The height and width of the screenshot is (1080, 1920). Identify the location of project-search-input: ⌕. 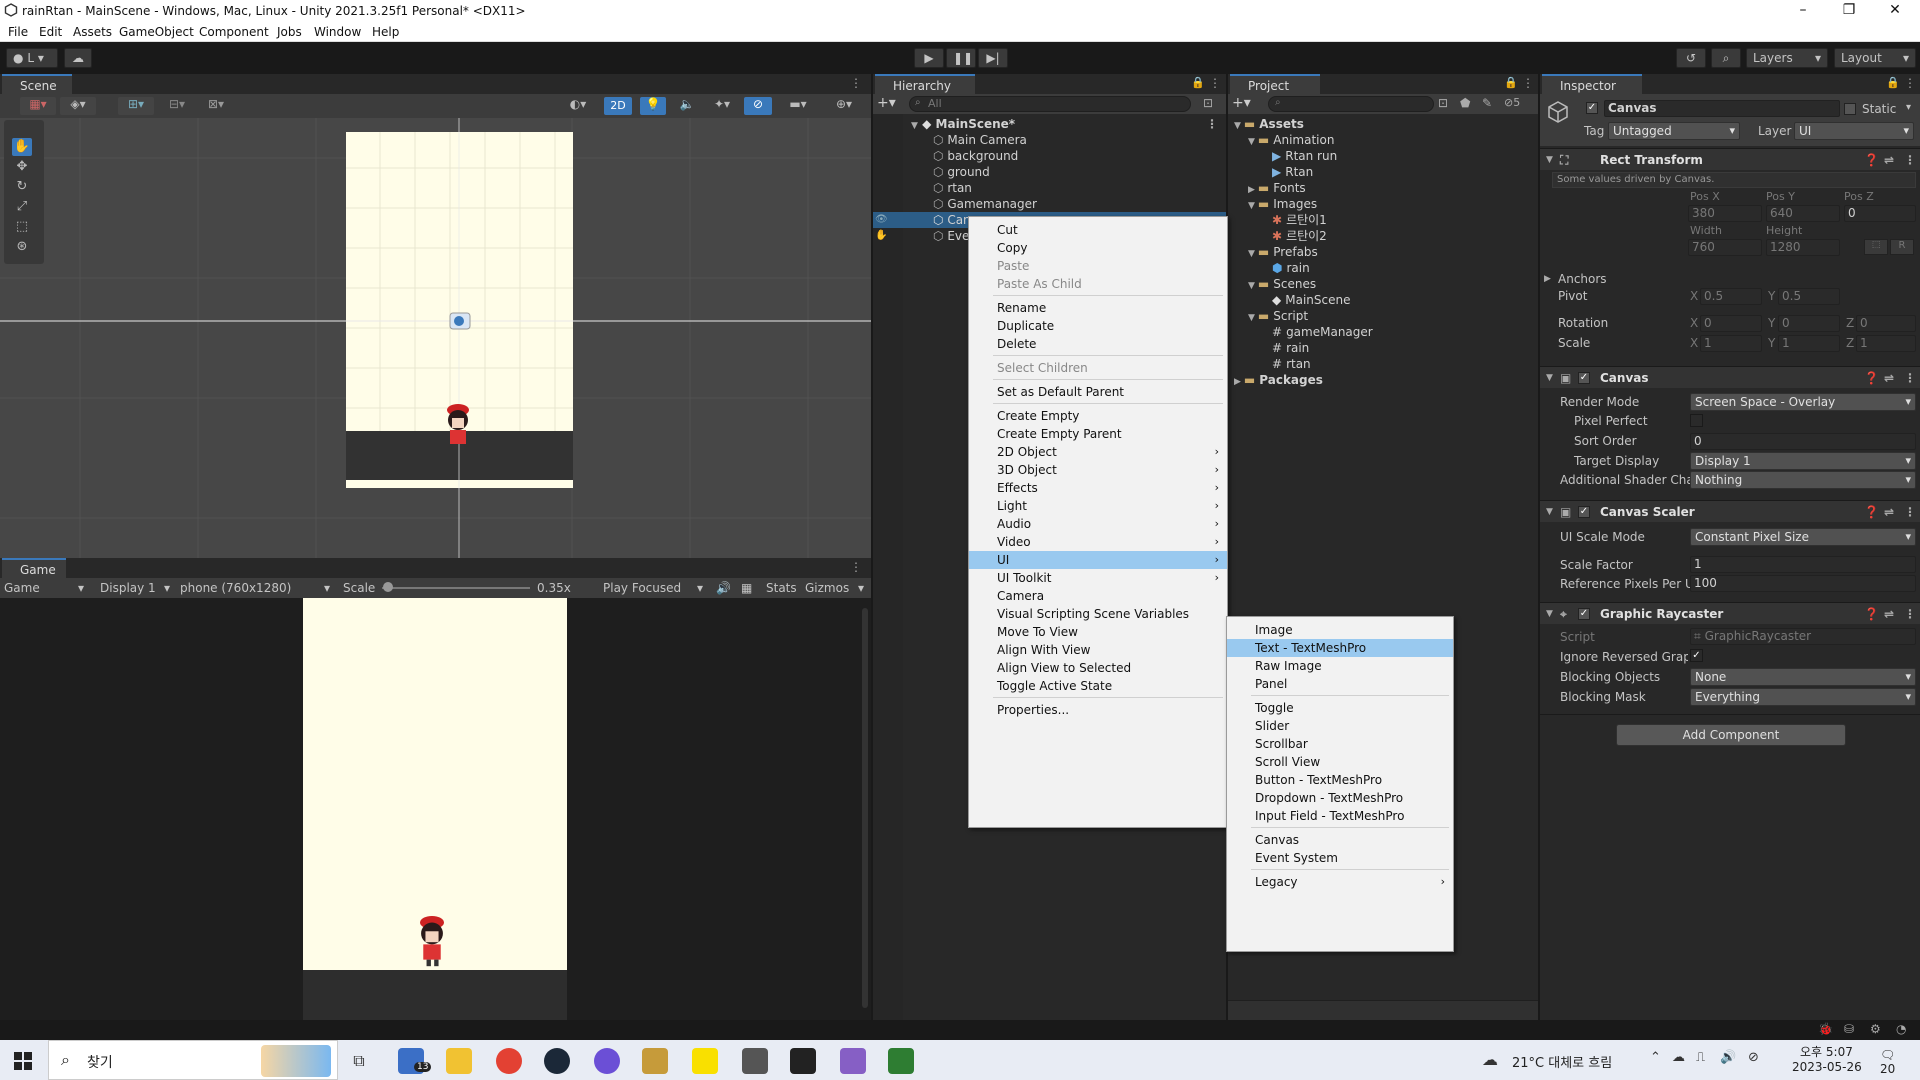
(1351, 104).